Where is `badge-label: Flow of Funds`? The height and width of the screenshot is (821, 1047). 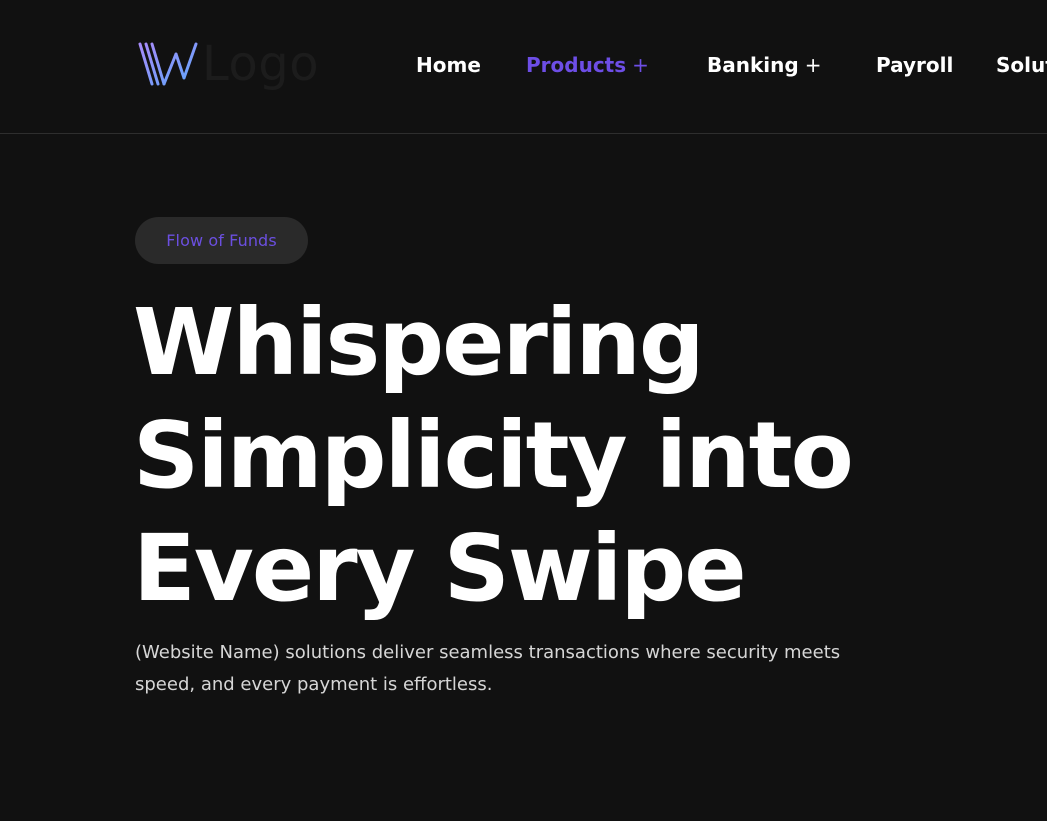
badge-label: Flow of Funds is located at coordinates (221, 240).